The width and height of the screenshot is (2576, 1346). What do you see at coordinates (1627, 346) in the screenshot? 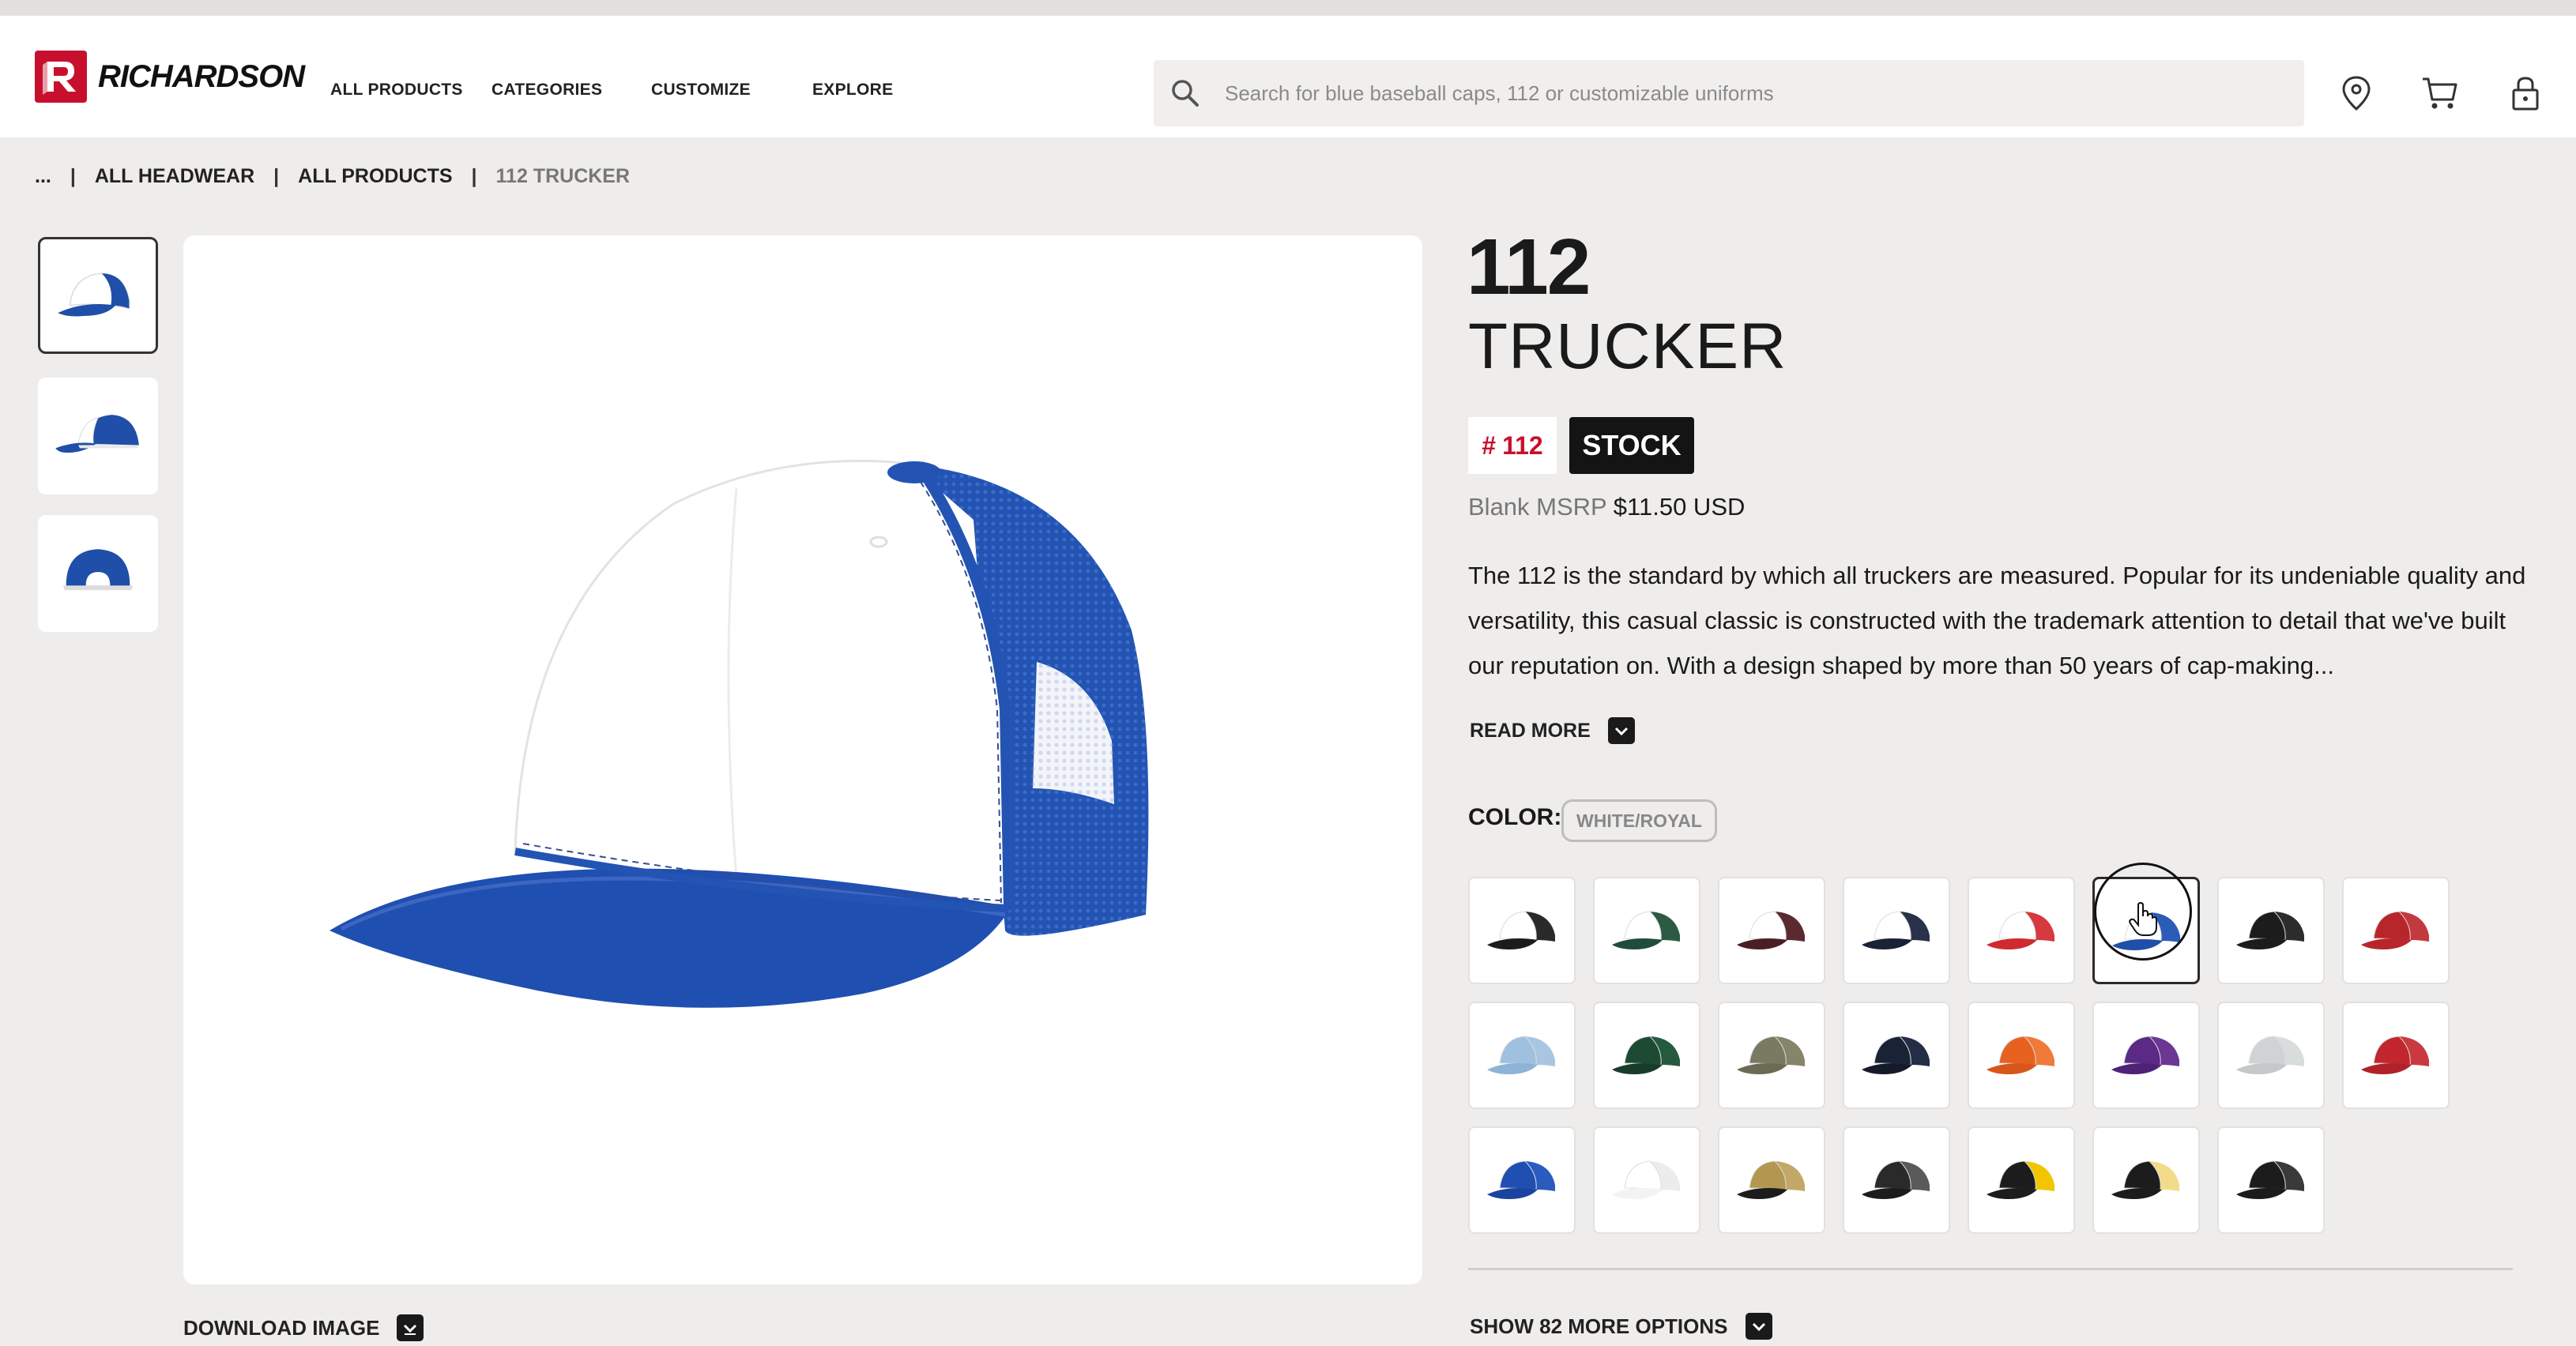
I see `product-name: TRUCKER` at bounding box center [1627, 346].